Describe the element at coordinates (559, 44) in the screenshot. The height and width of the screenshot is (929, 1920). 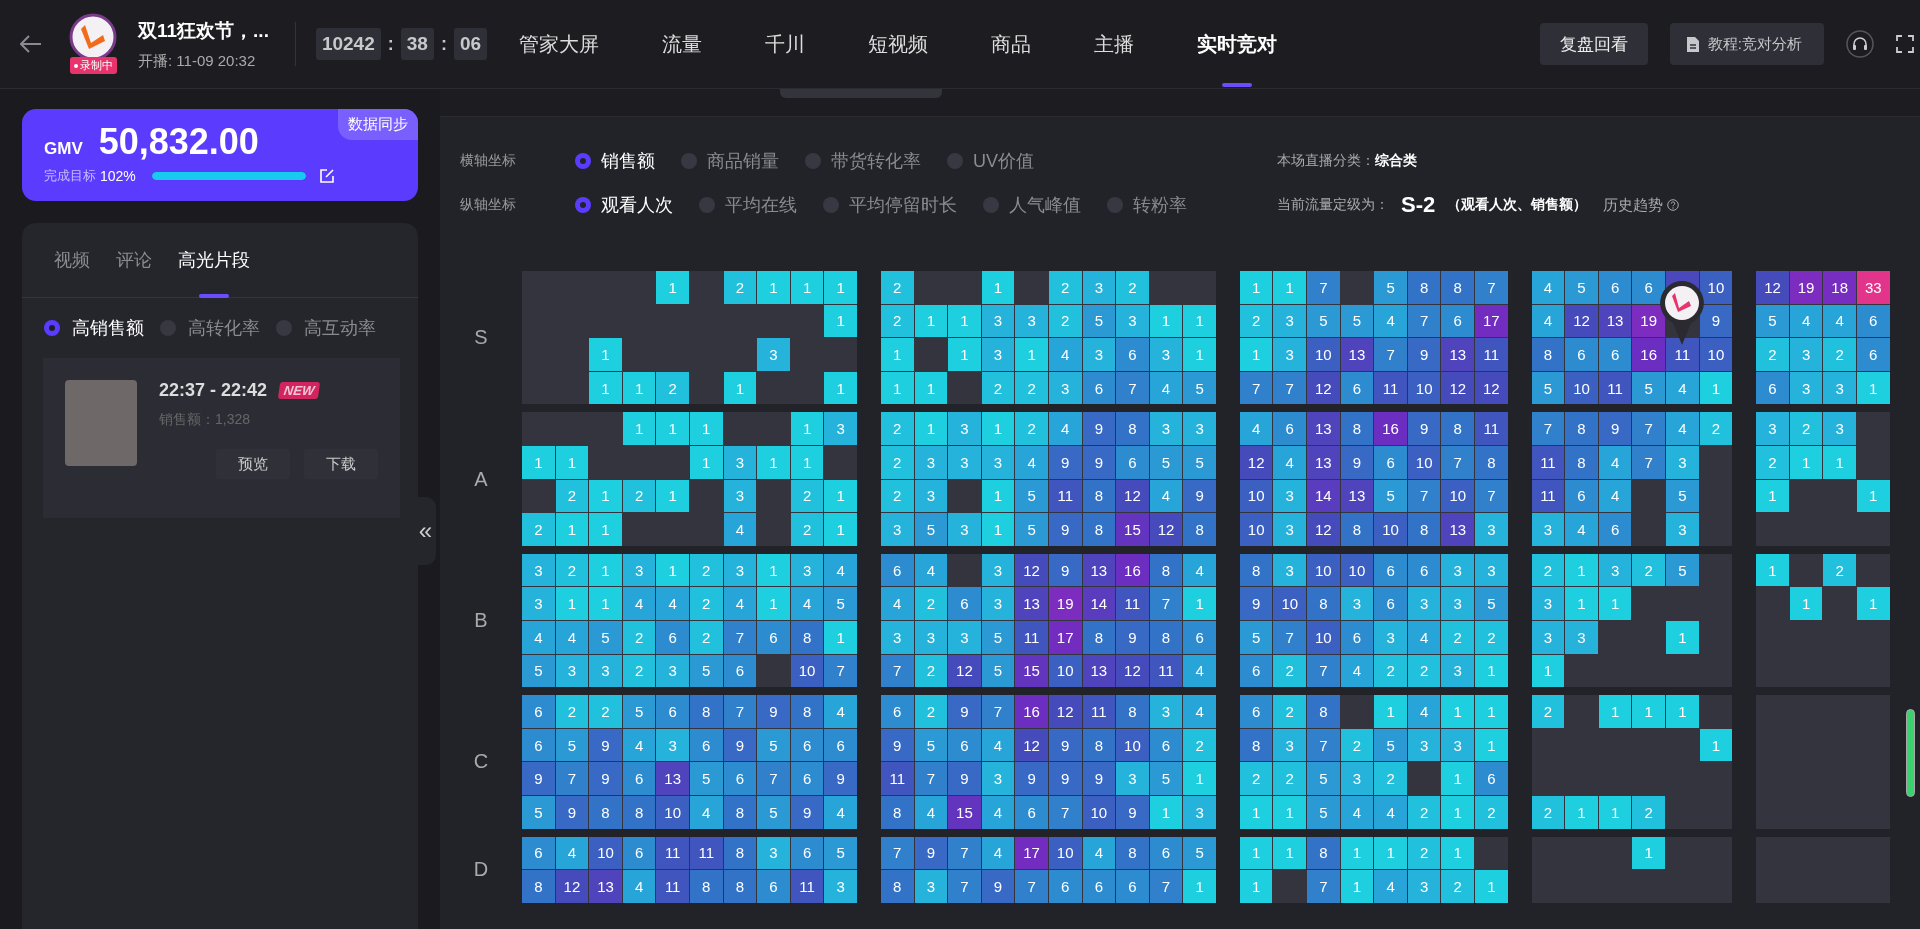
I see `nav-tab: 管家大屏` at that location.